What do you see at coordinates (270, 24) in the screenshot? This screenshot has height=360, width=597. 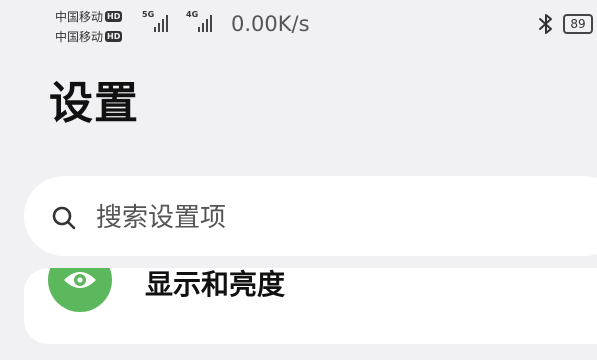 I see `network-speed: 0.00K/s` at bounding box center [270, 24].